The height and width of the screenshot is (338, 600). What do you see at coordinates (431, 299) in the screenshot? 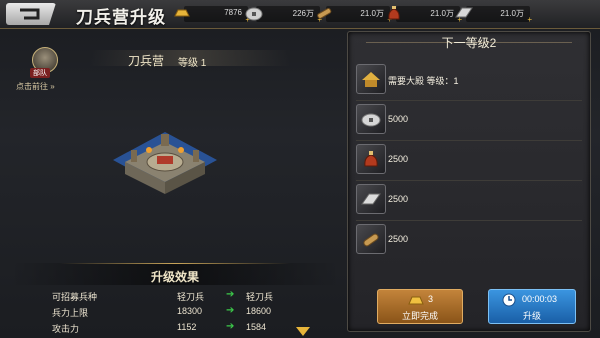
I see `instant-cost: 3` at bounding box center [431, 299].